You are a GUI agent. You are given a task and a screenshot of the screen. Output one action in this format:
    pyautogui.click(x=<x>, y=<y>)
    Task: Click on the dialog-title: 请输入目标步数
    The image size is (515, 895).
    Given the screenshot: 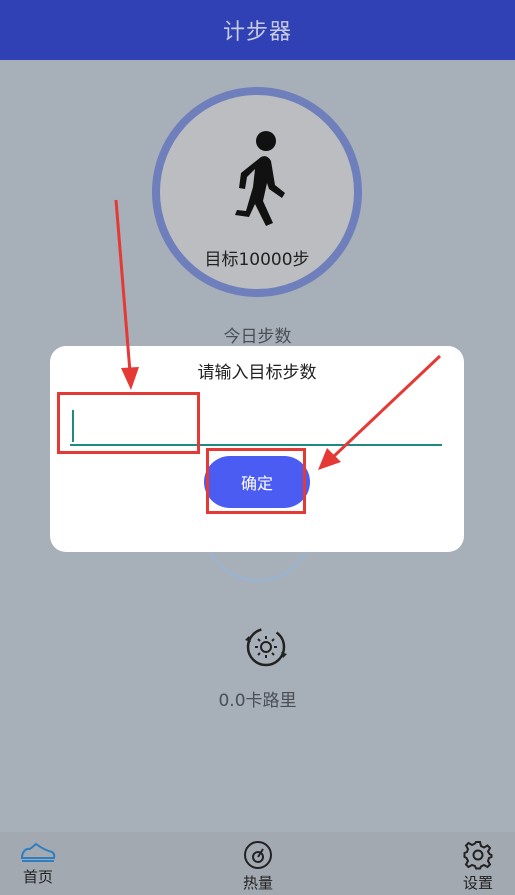 What is the action you would take?
    pyautogui.click(x=257, y=373)
    